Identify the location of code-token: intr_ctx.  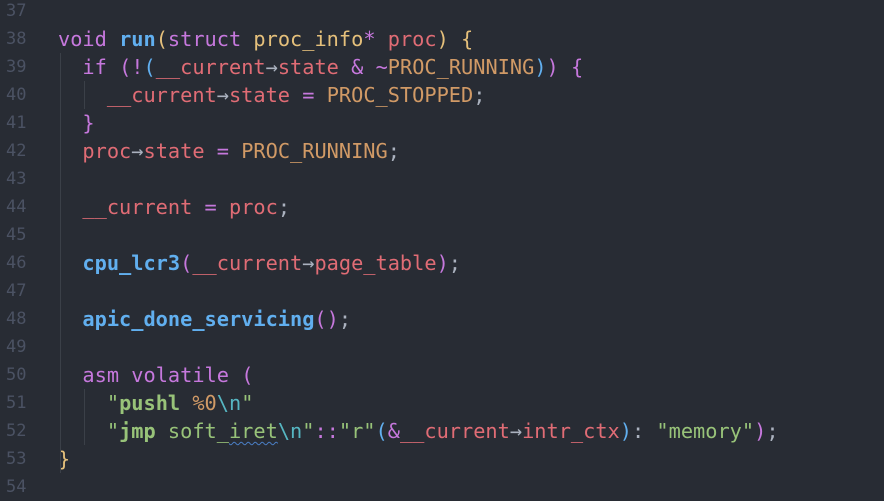
(571, 431).